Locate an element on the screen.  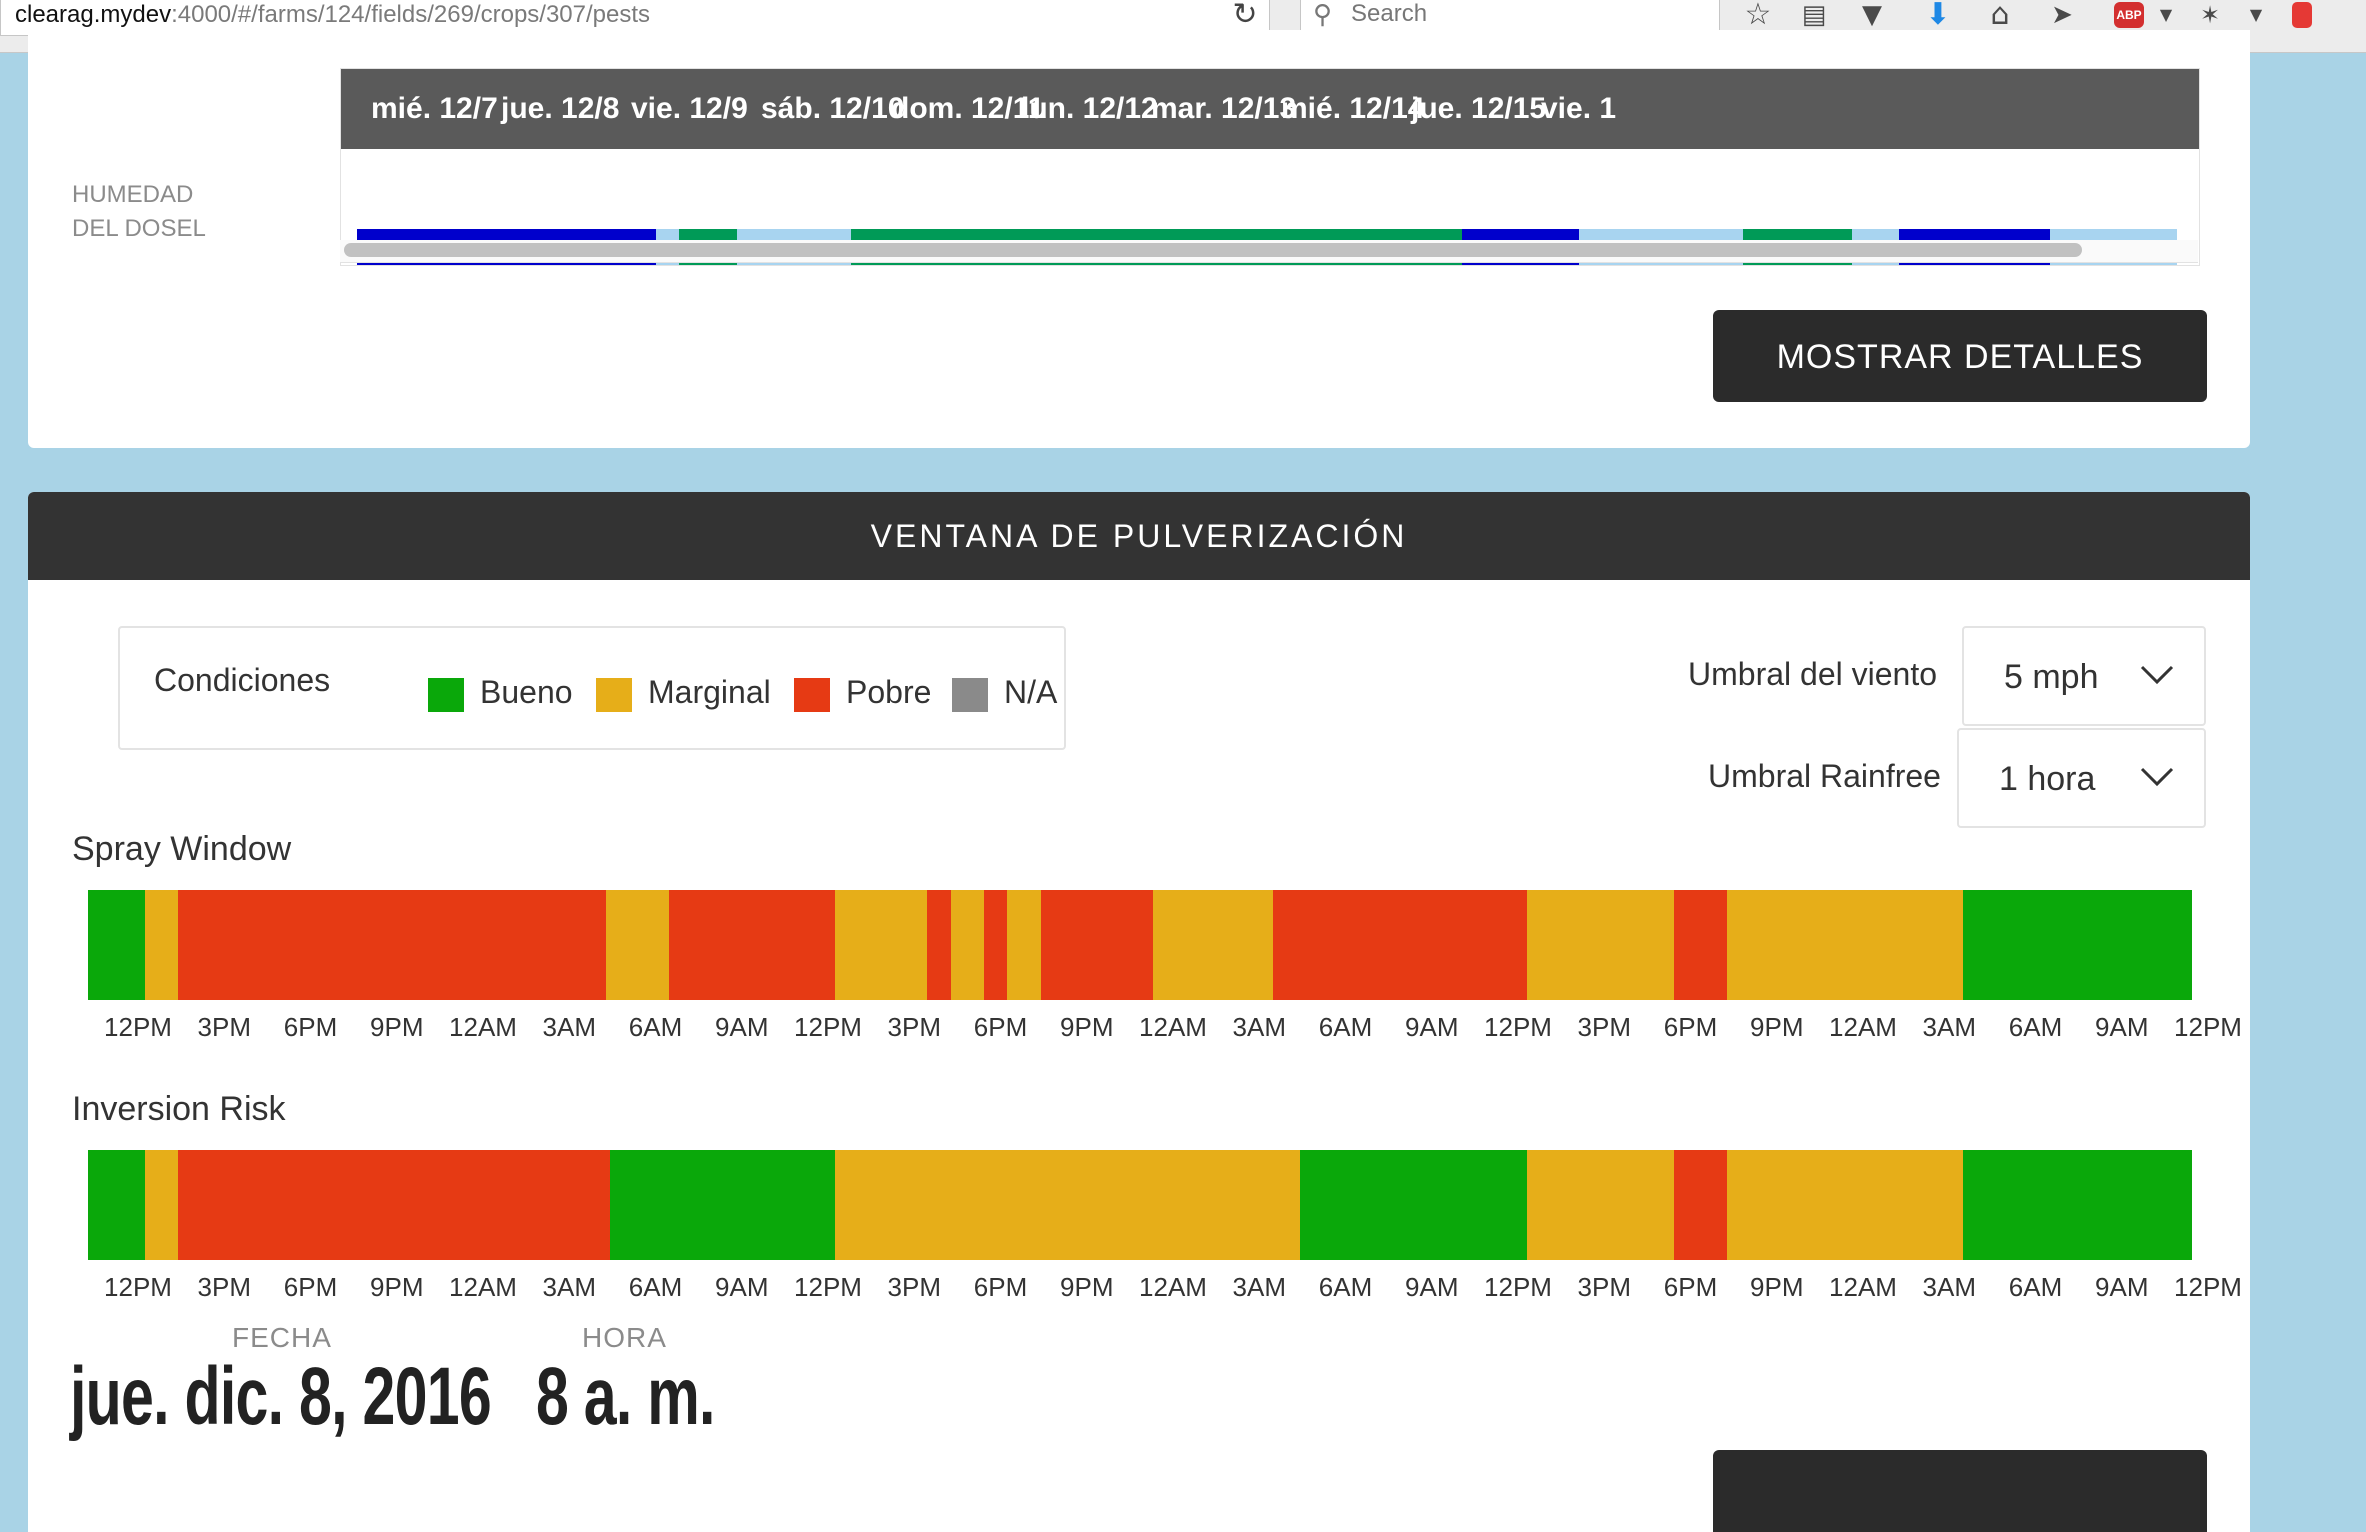
extension-icon is located at coordinates (2302, 15).